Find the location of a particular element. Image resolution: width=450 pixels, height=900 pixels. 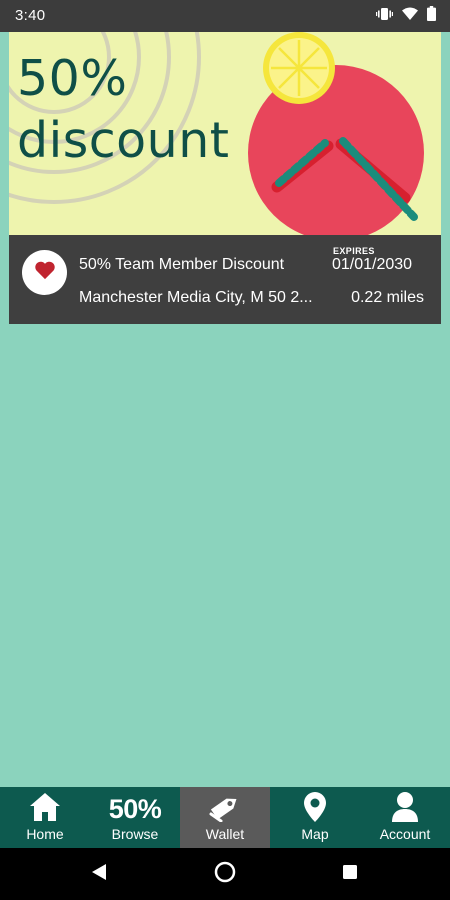

banner-headline: 50% discount is located at coordinates (123, 110).